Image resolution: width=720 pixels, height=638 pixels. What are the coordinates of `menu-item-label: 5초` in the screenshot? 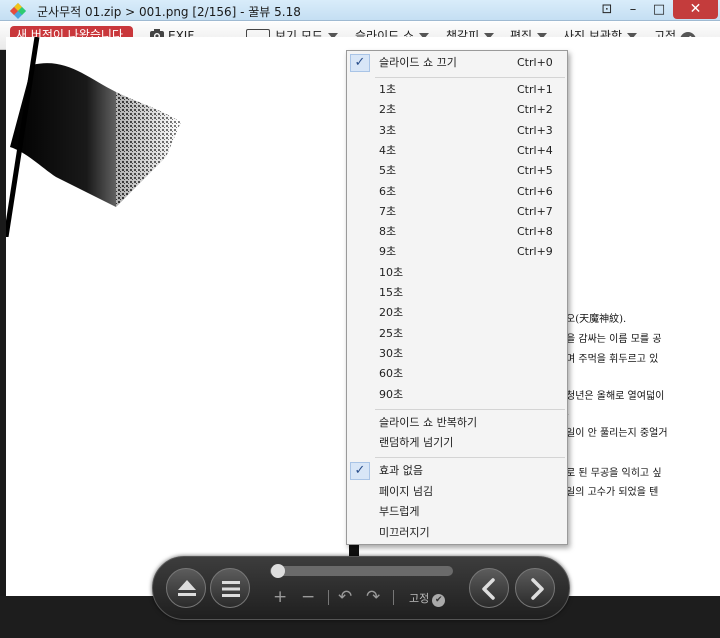 It's located at (388, 171).